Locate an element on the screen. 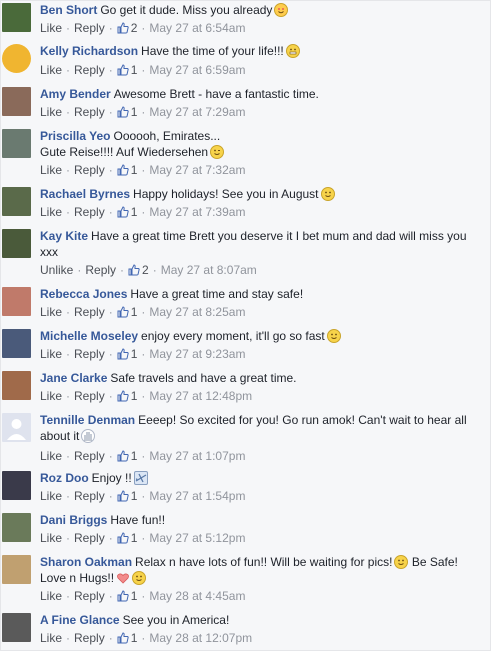 The width and height of the screenshot is (491, 651). comment-timestamp: May 27 at 5:12pm is located at coordinates (197, 538).